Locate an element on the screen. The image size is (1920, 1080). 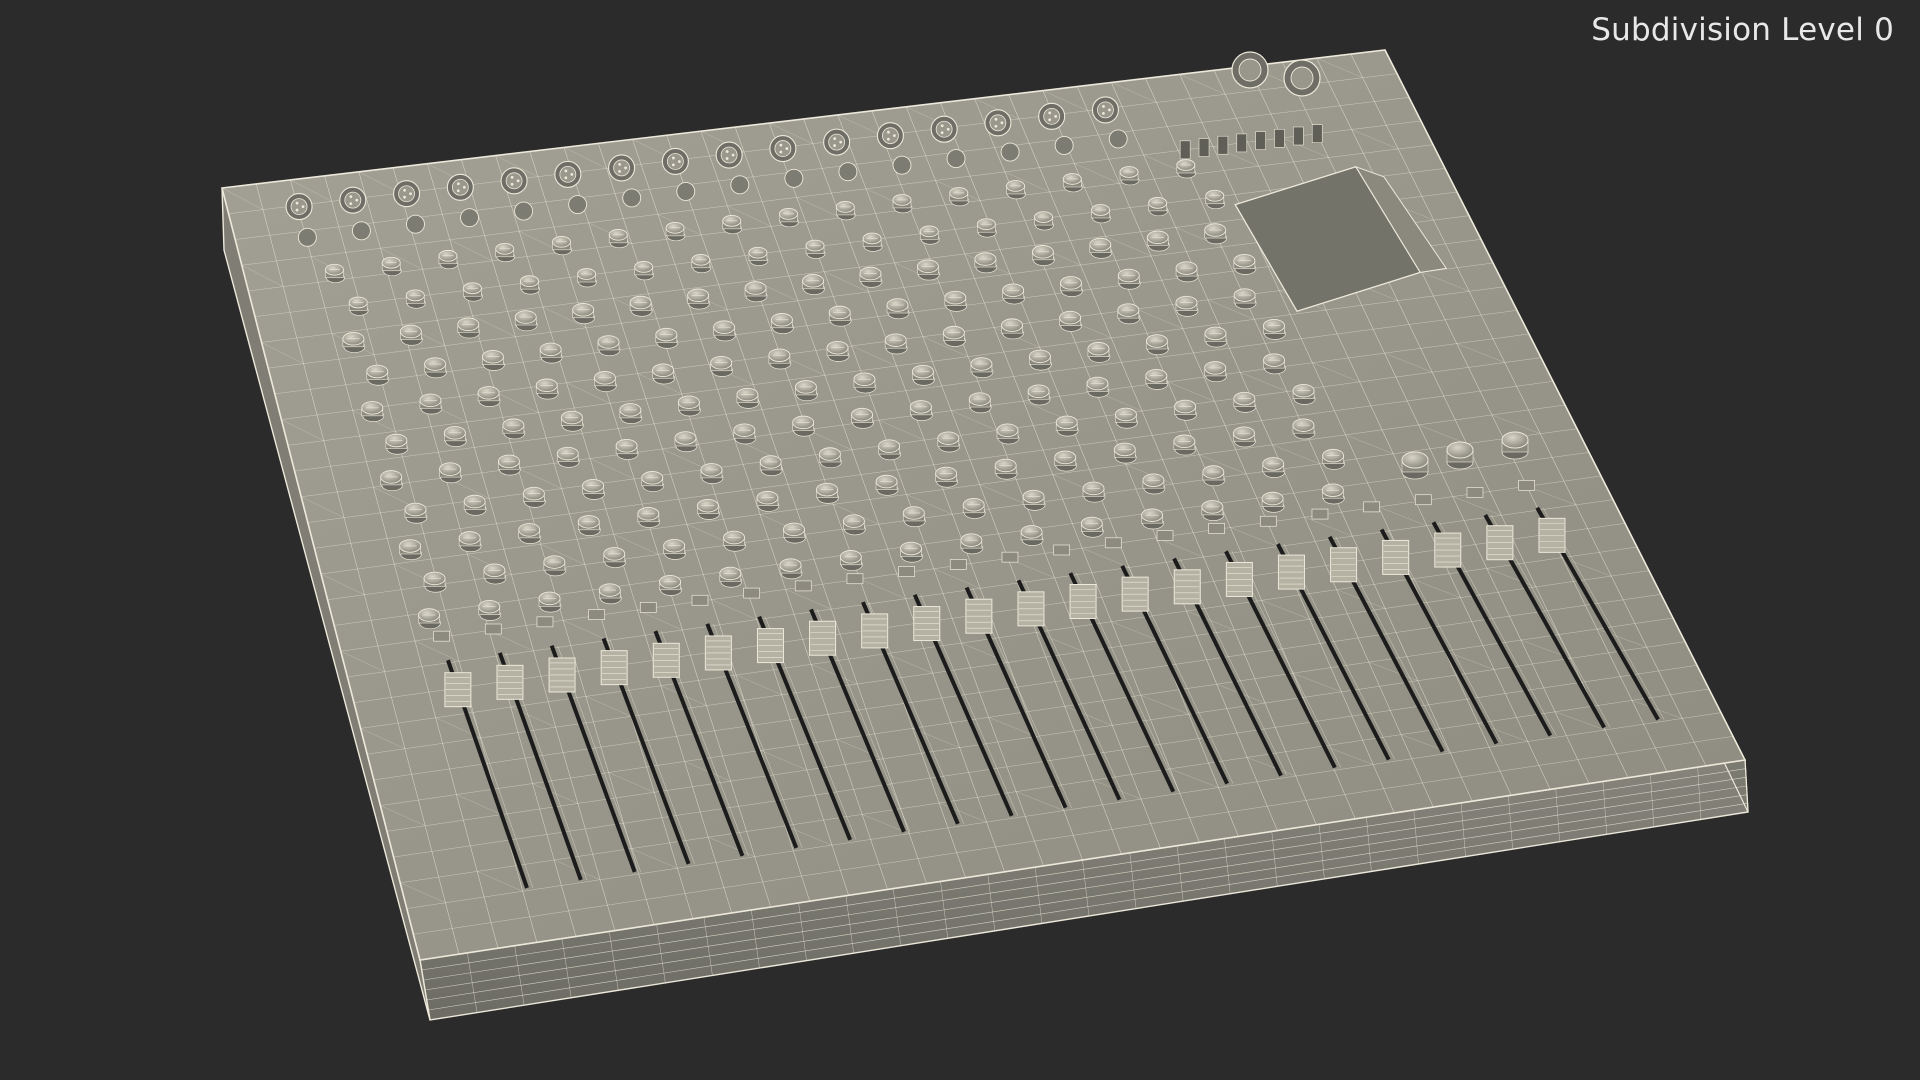
master-knob-cap is located at coordinates (1415, 460).